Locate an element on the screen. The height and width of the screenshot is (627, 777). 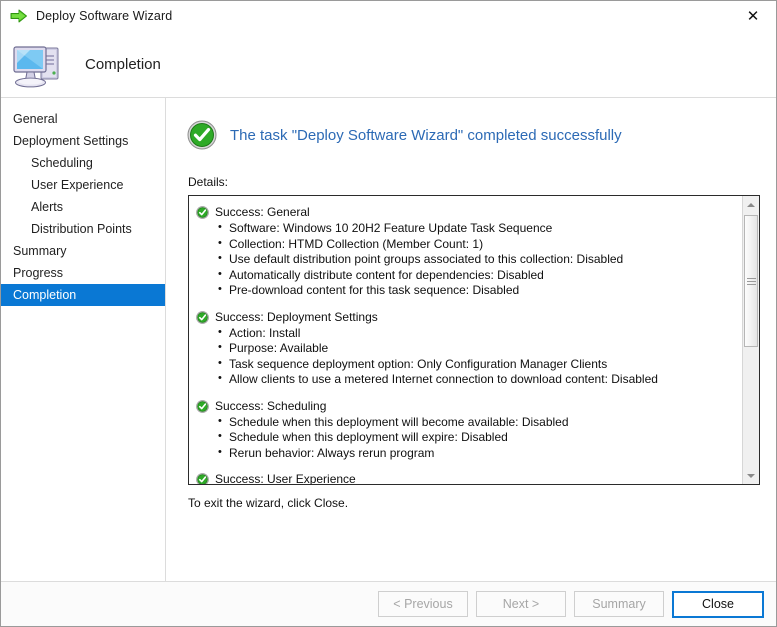
details-label: Details: is located at coordinates (208, 182).